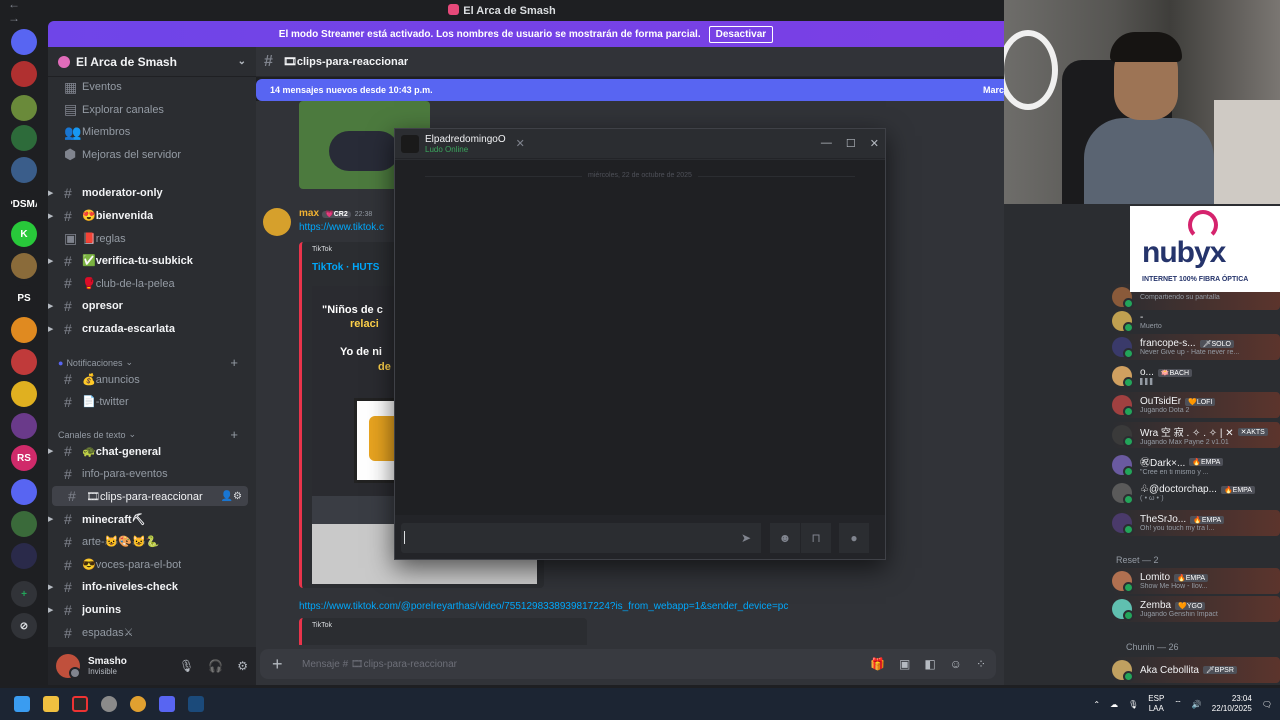 The height and width of the screenshot is (720, 1280). Describe the element at coordinates (22, 704) in the screenshot. I see `windows-start-icon` at that location.